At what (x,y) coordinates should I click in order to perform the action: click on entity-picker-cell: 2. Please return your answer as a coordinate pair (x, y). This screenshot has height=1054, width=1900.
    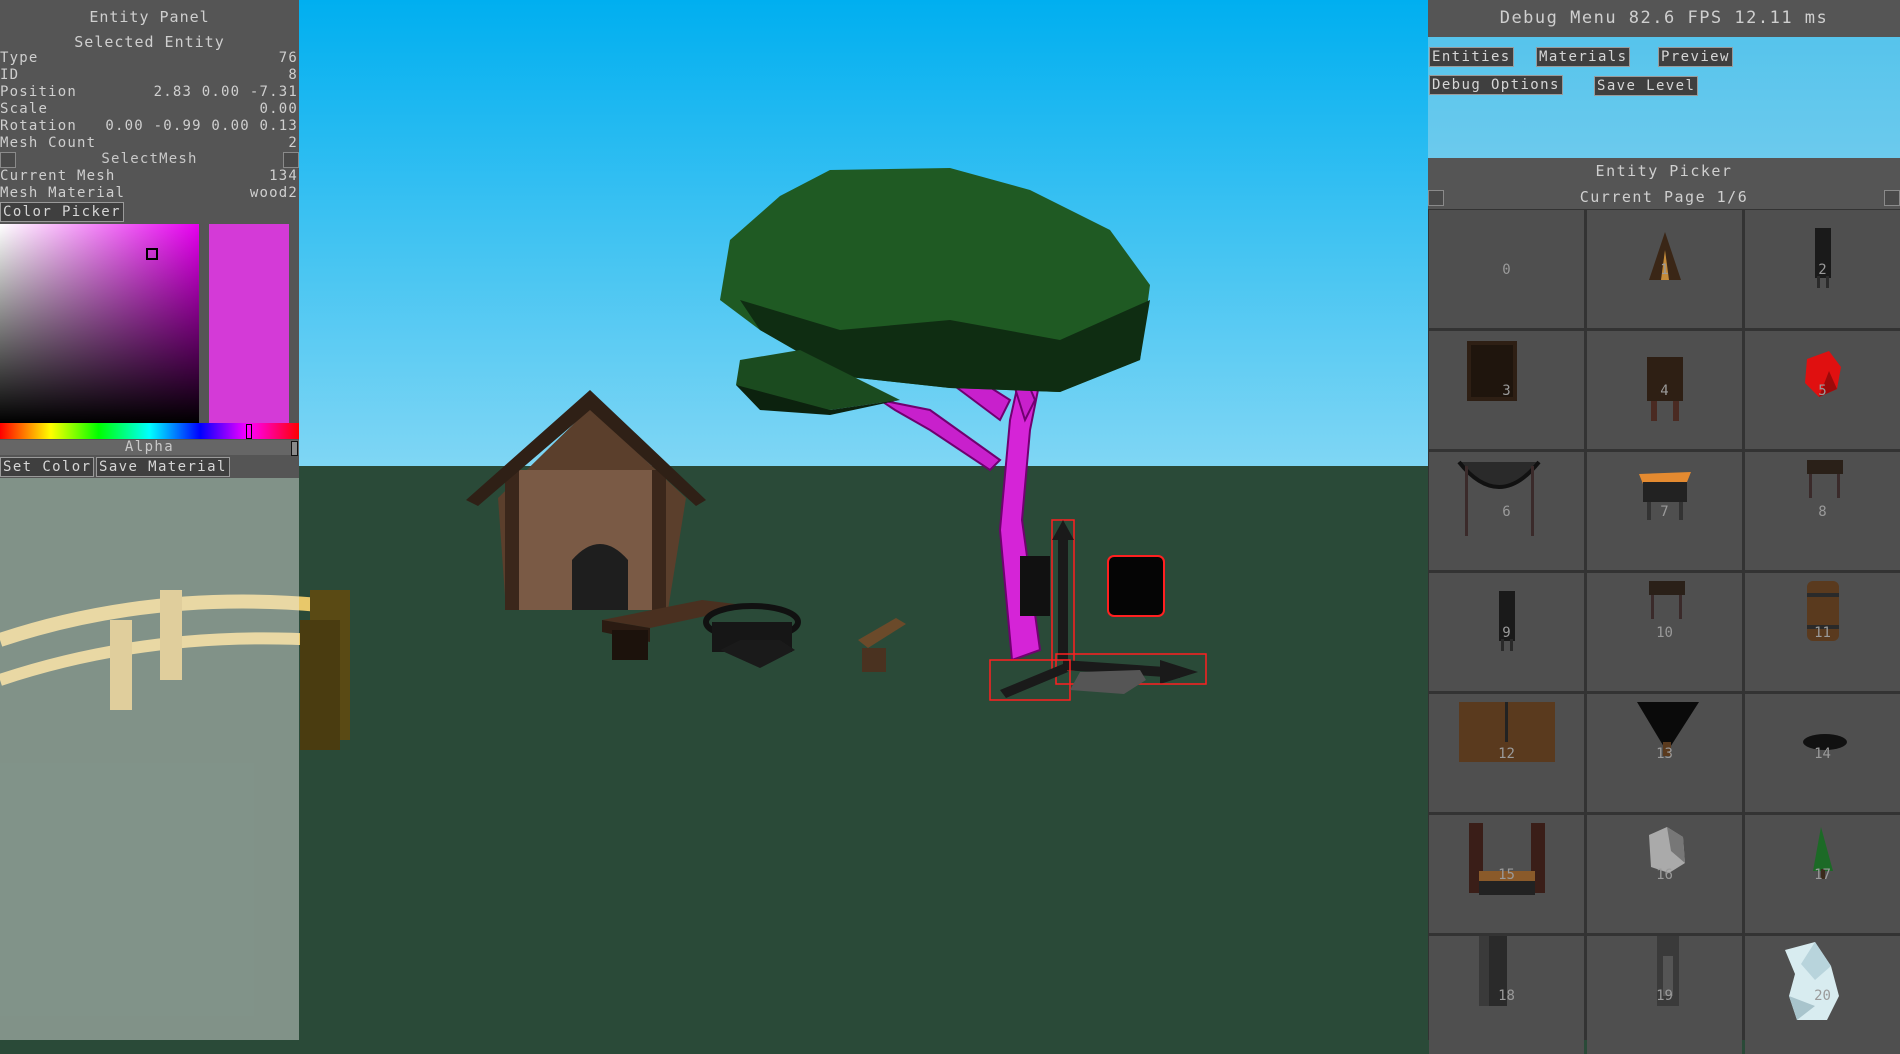
    Looking at the image, I should click on (1822, 269).